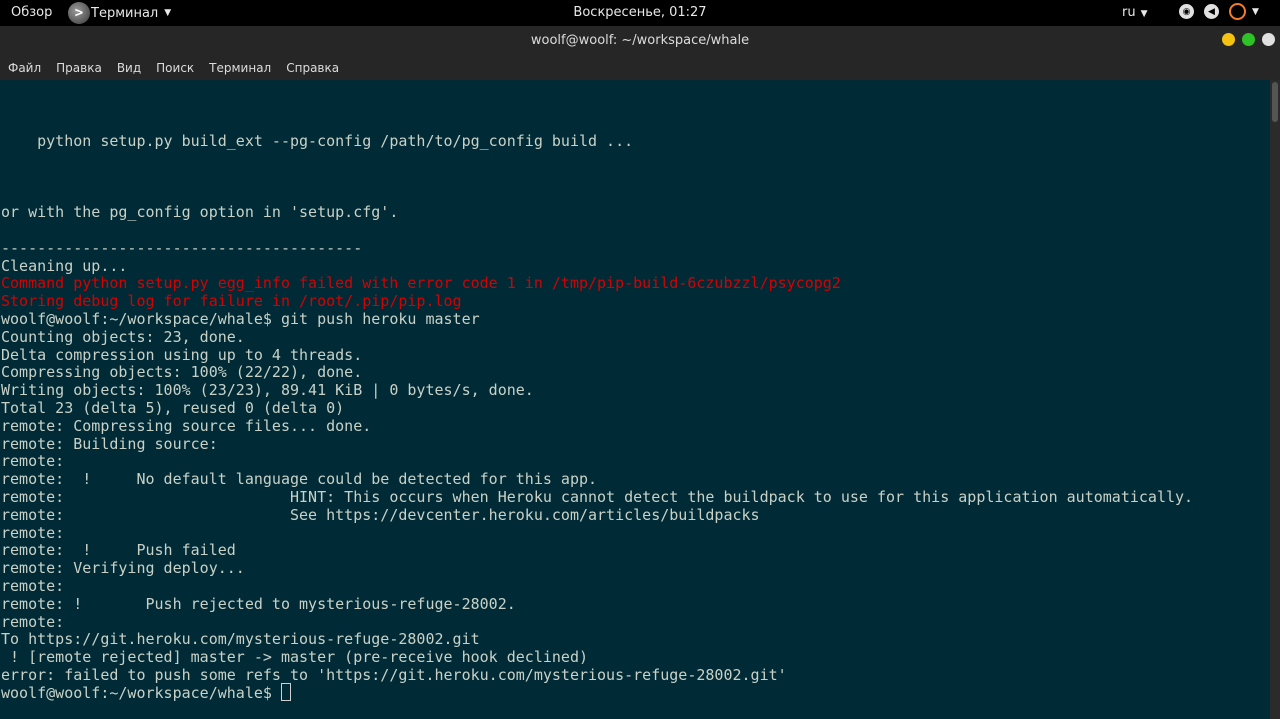 The height and width of the screenshot is (719, 1280). I want to click on keyboard-layout-indicator: ru ▼, so click(1135, 12).